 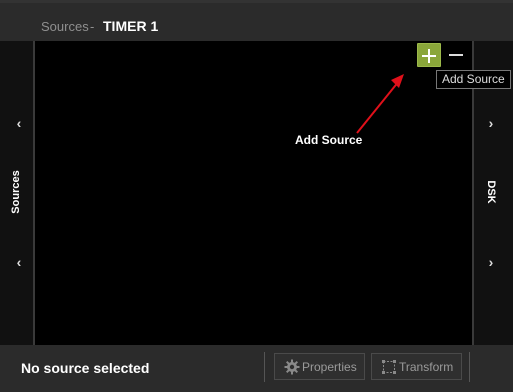 What do you see at coordinates (85, 368) in the screenshot?
I see `selection-status: No source selected` at bounding box center [85, 368].